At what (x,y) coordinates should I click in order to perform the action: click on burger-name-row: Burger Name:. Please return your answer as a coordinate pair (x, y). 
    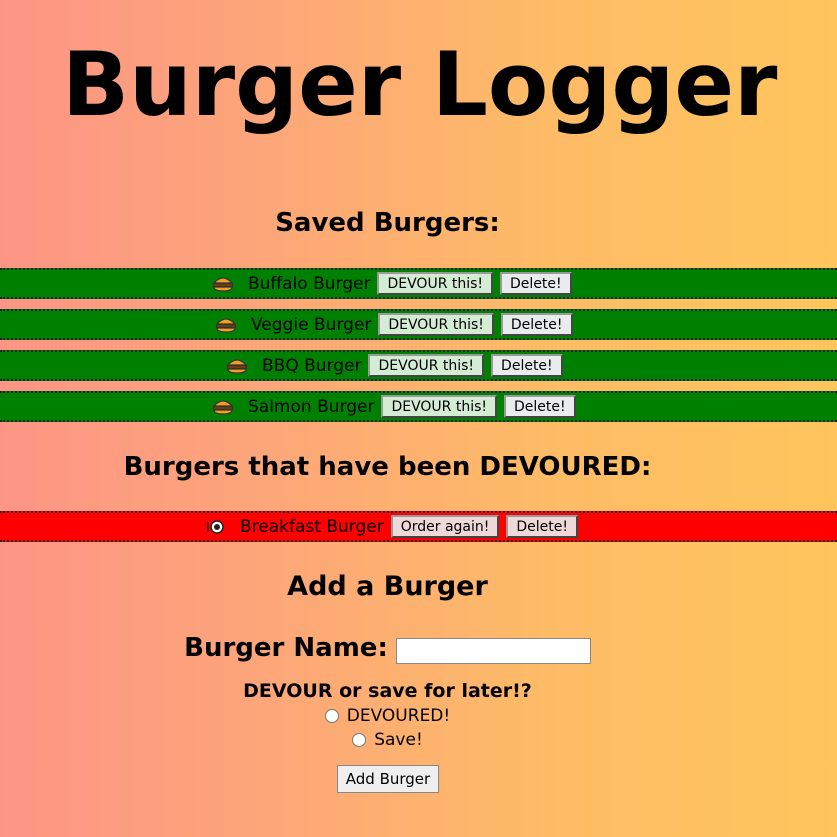
    Looking at the image, I should click on (387, 648).